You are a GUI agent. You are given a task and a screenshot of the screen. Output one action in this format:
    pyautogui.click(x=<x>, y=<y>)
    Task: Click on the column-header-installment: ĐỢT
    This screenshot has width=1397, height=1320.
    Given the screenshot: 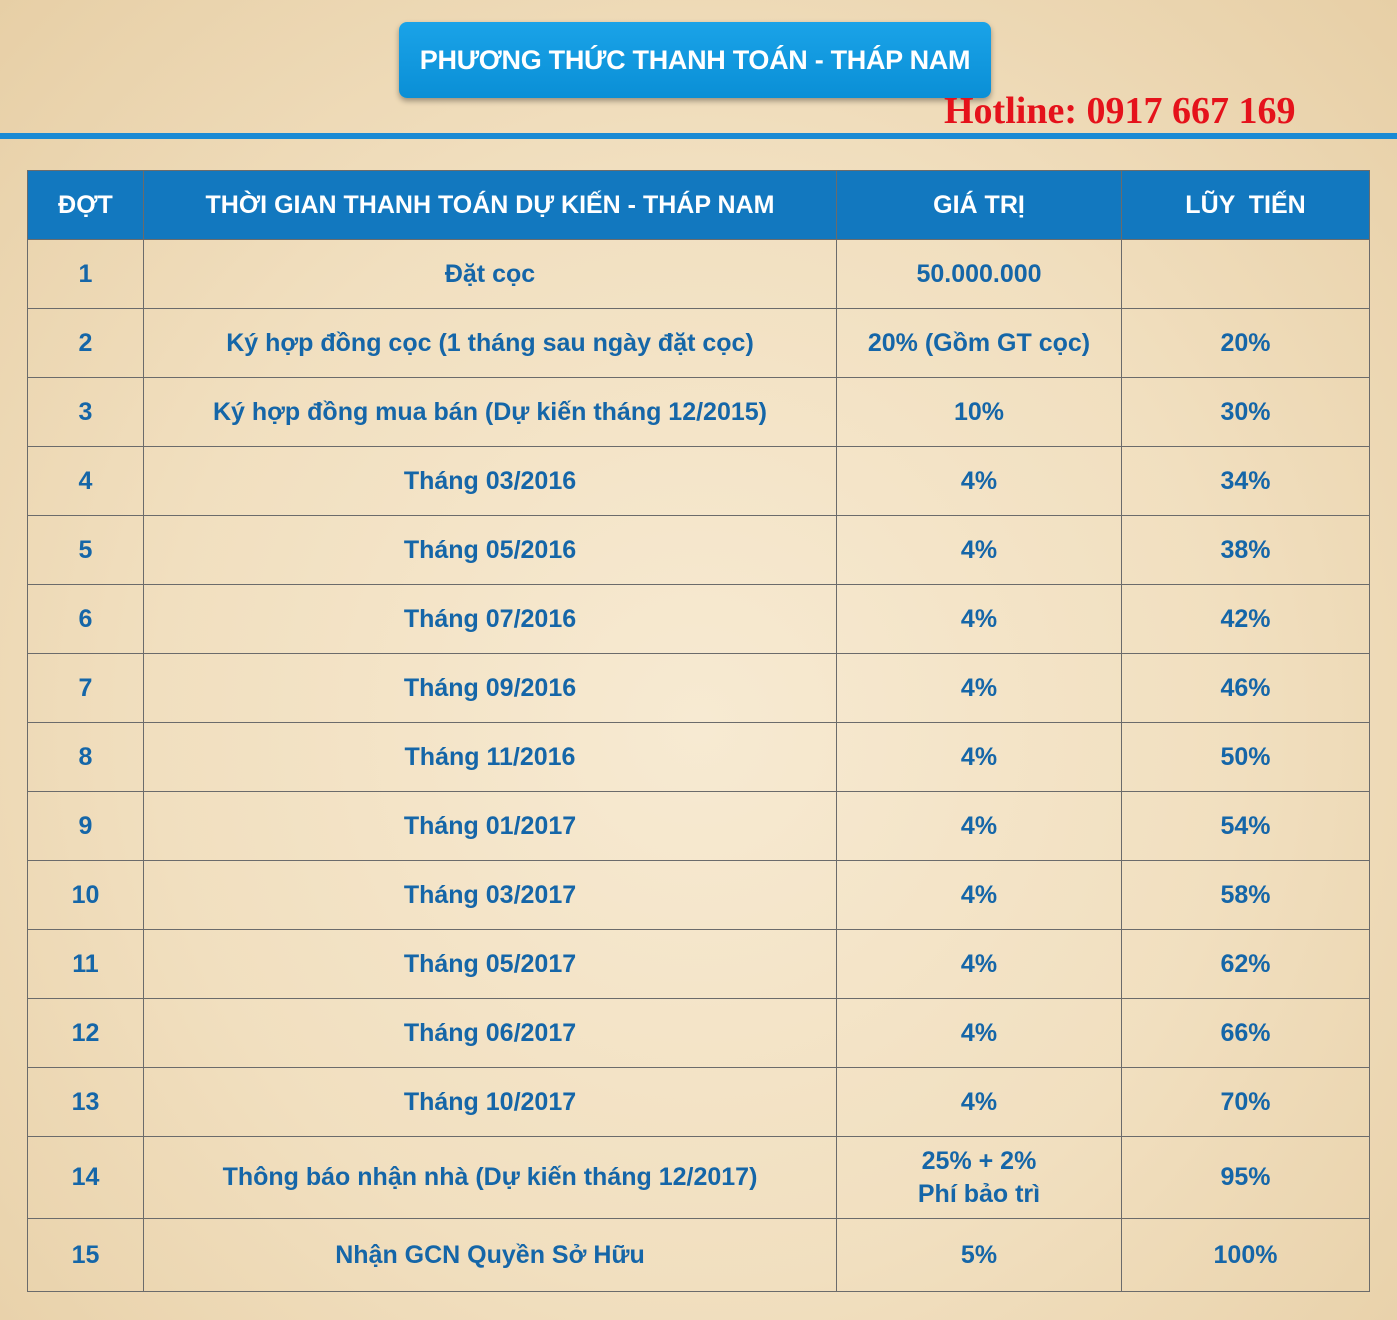 What is the action you would take?
    pyautogui.click(x=85, y=205)
    